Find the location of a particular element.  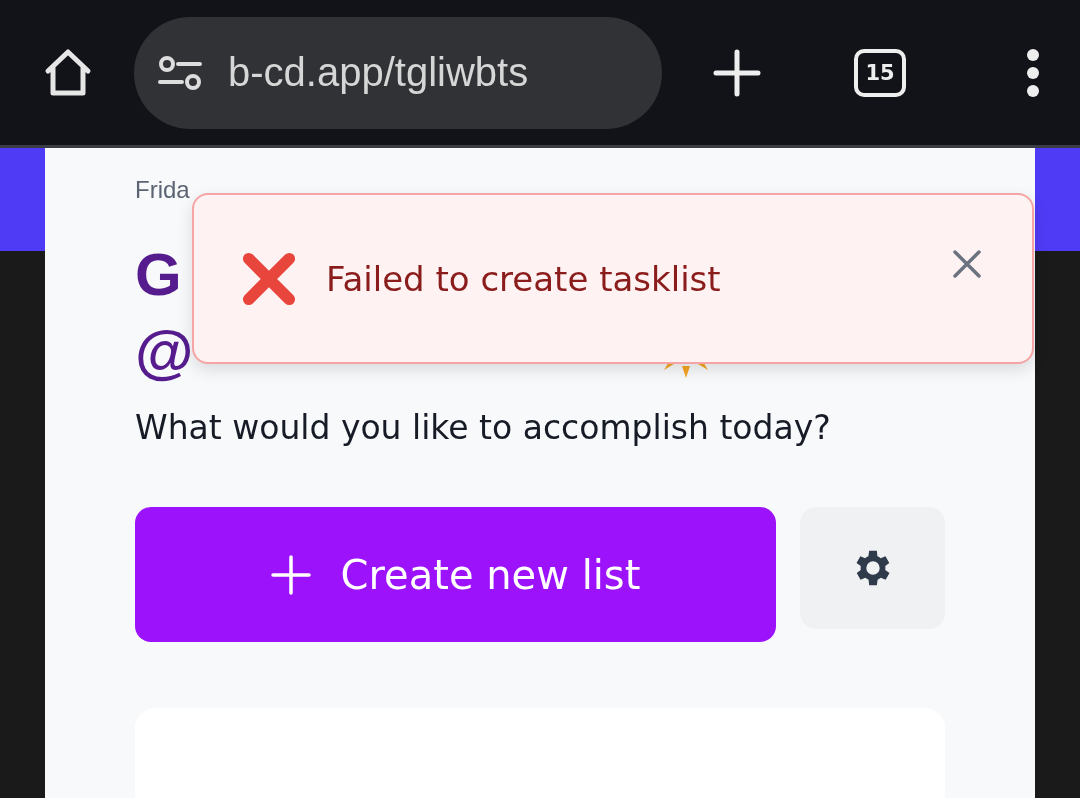

menu-icon is located at coordinates (1033, 72).